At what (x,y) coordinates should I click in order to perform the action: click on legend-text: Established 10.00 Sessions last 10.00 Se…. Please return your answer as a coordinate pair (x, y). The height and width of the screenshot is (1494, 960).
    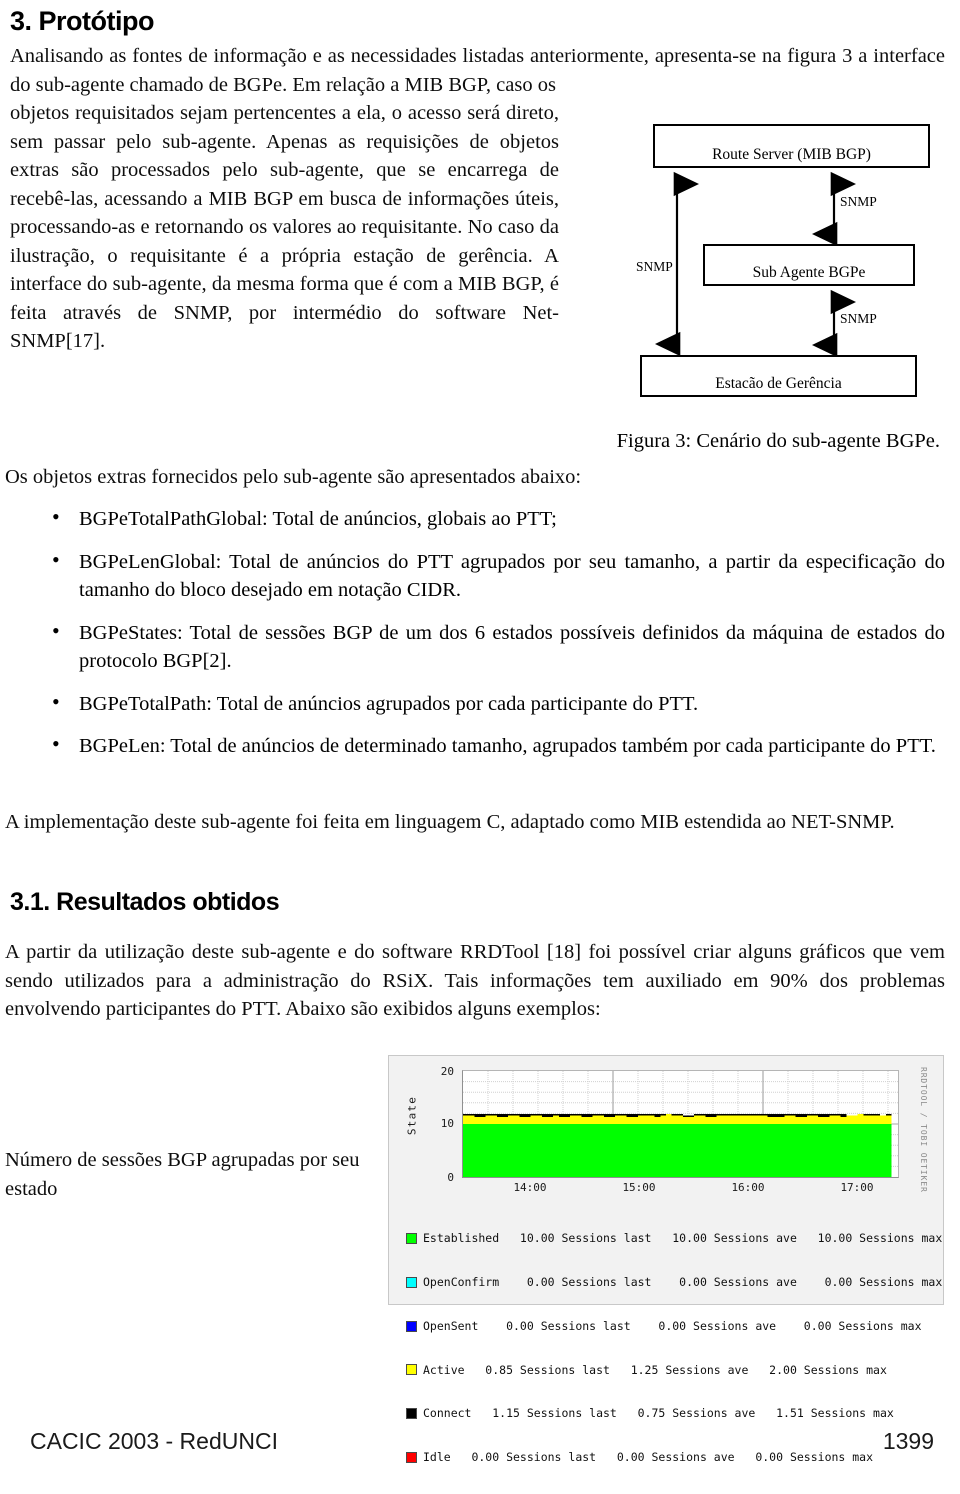
    Looking at the image, I should click on (683, 1238).